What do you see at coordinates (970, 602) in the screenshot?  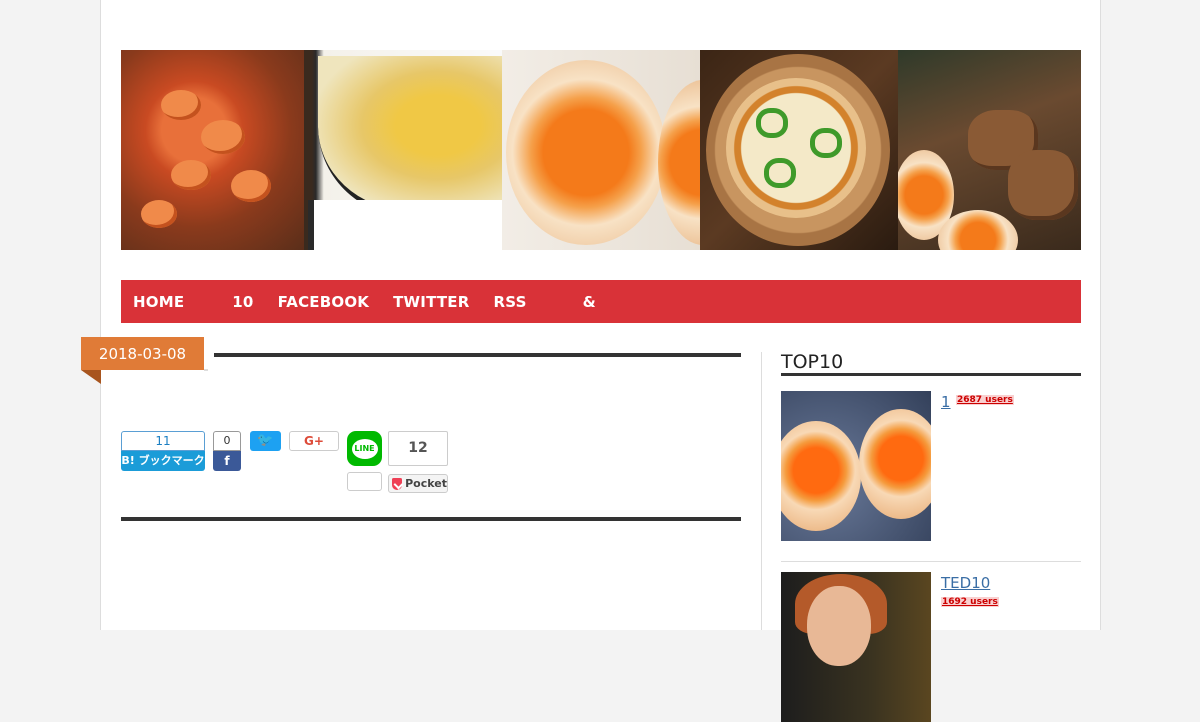 I see `hatena-users-badge: 1692 users` at bounding box center [970, 602].